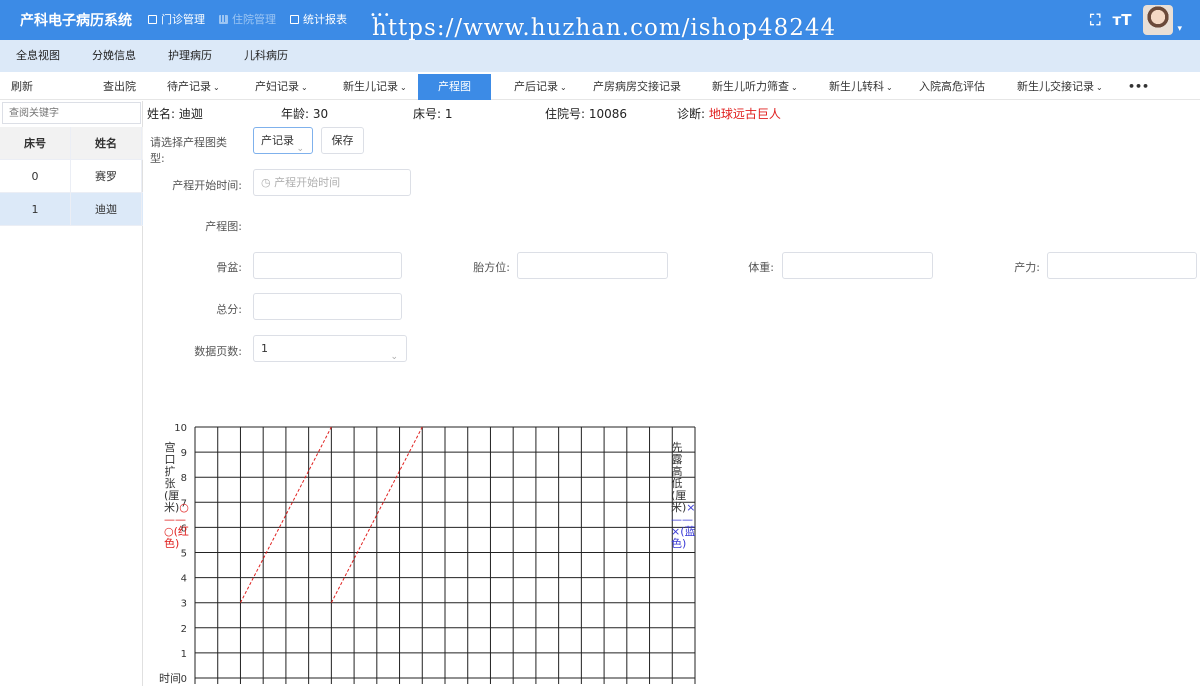 The image size is (1200, 689). I want to click on age-value: 30, so click(320, 114).